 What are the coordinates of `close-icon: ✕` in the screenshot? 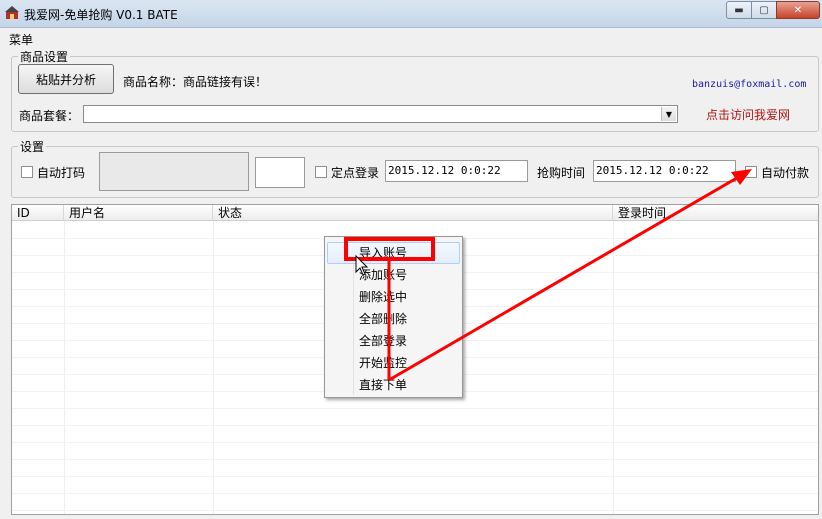 It's located at (798, 10).